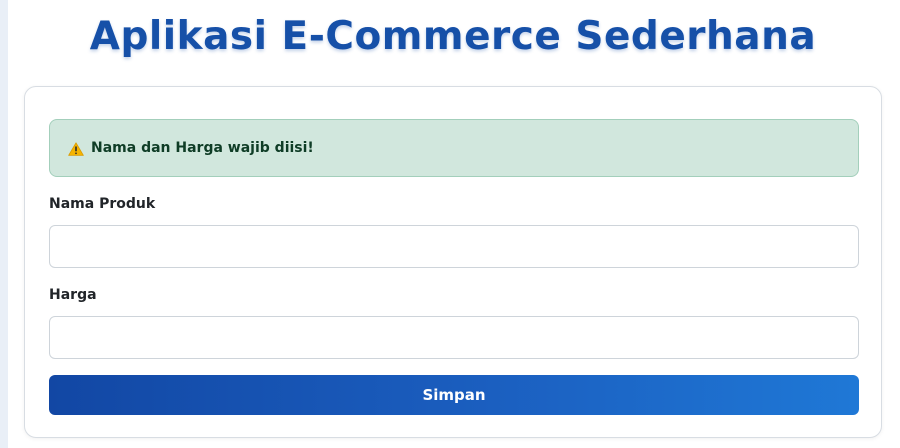  I want to click on page-title: Aplikasi E-Commerce Sederhana, so click(453, 36).